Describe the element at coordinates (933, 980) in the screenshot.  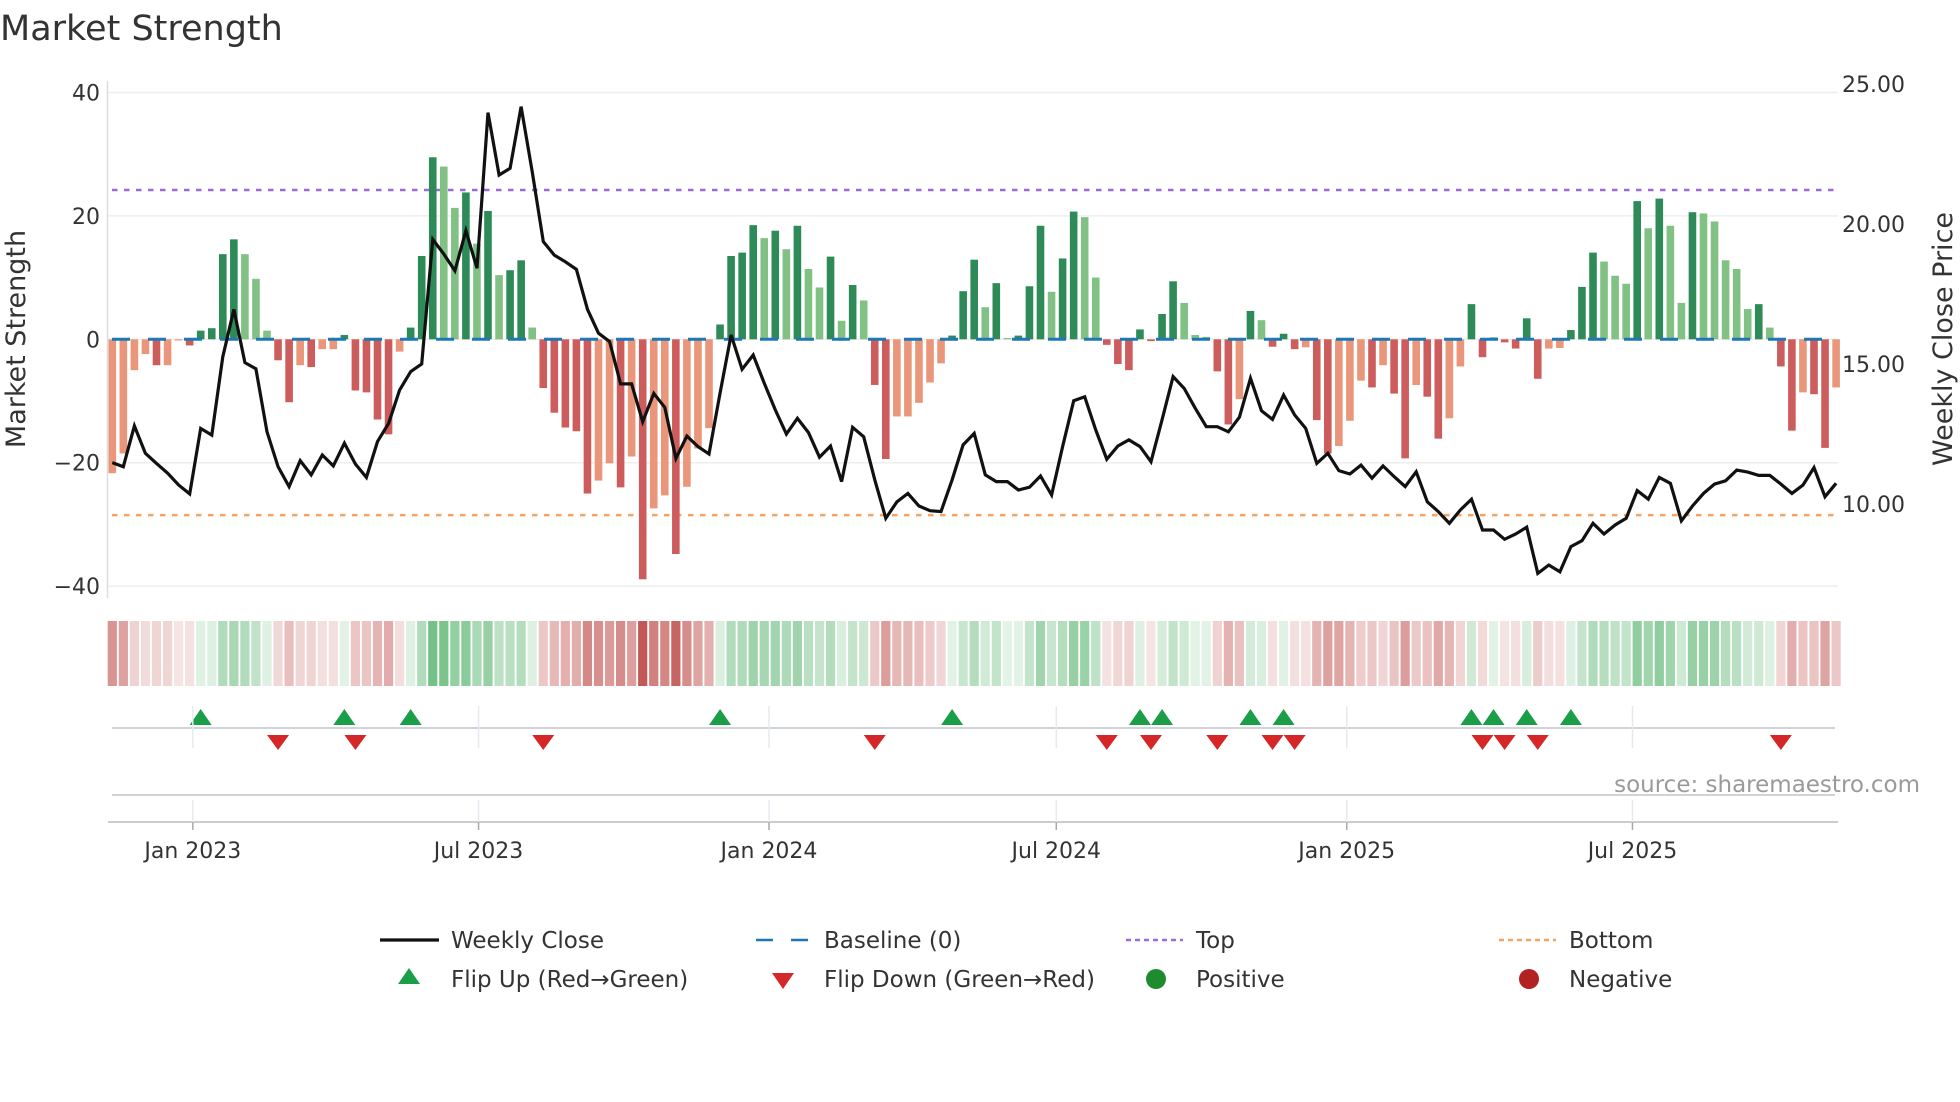
I see `legend-item: Flip Down (Green→Red)` at that location.